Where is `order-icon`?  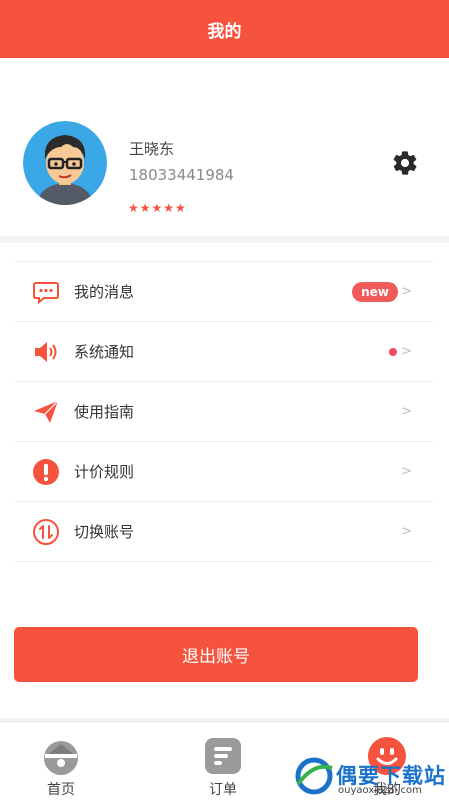
order-icon is located at coordinates (223, 756).